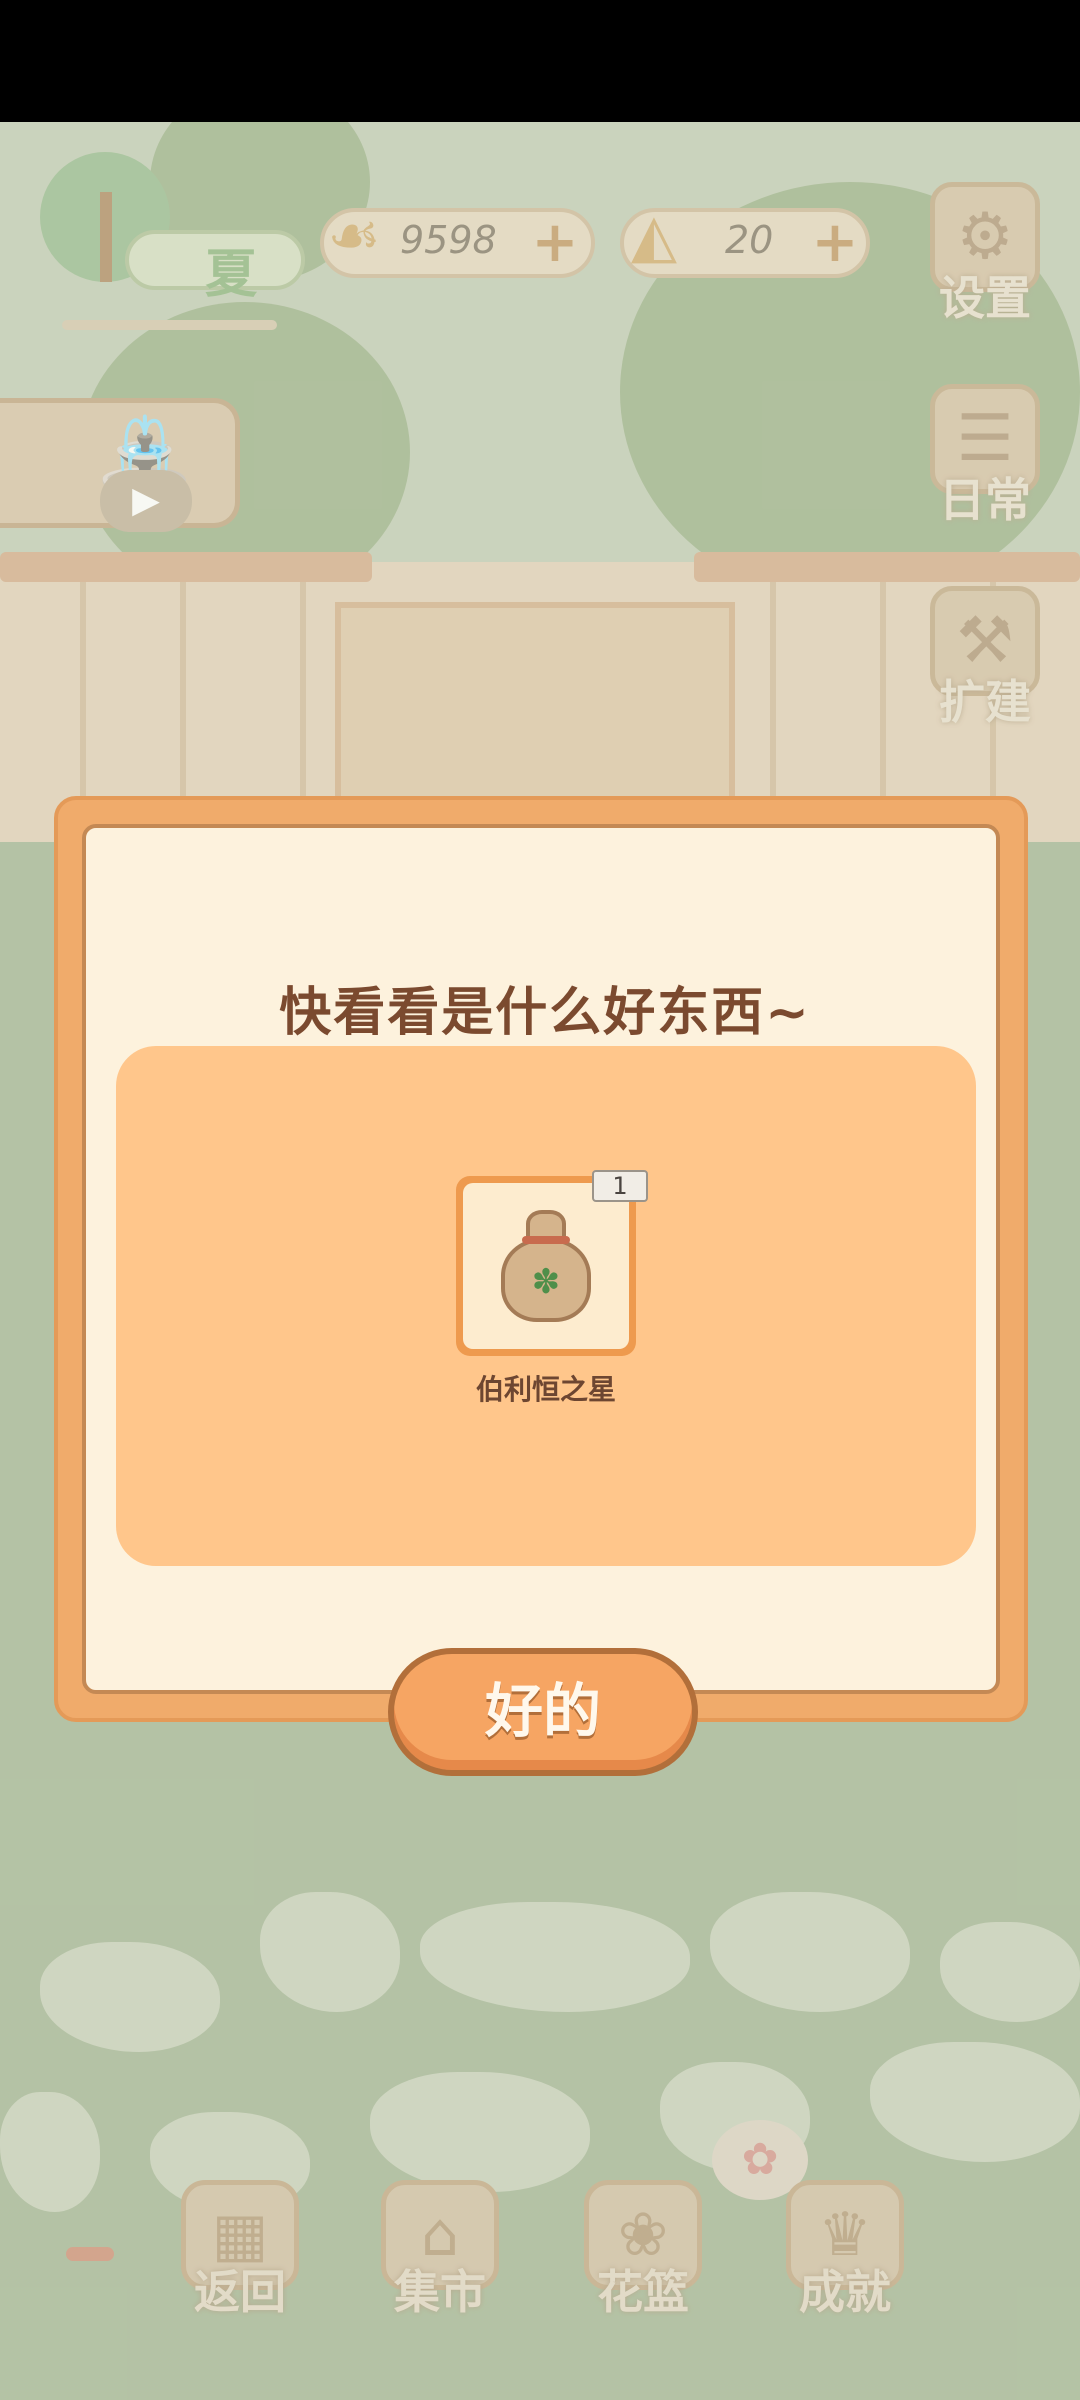 The width and height of the screenshot is (1080, 2400). I want to click on ok-button-label: 好的, so click(542, 1711).